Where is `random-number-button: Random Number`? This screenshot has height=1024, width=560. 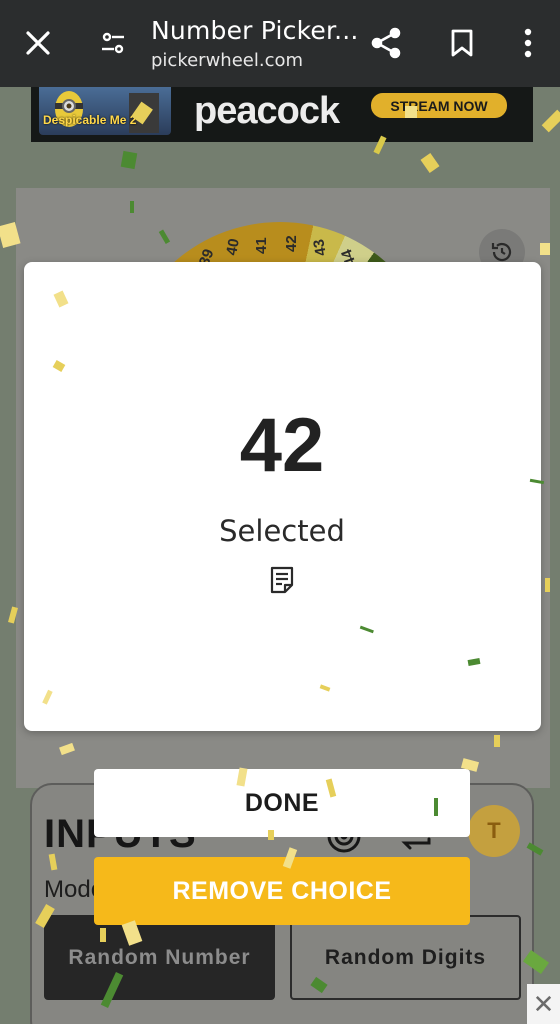 random-number-button: Random Number is located at coordinates (159, 957).